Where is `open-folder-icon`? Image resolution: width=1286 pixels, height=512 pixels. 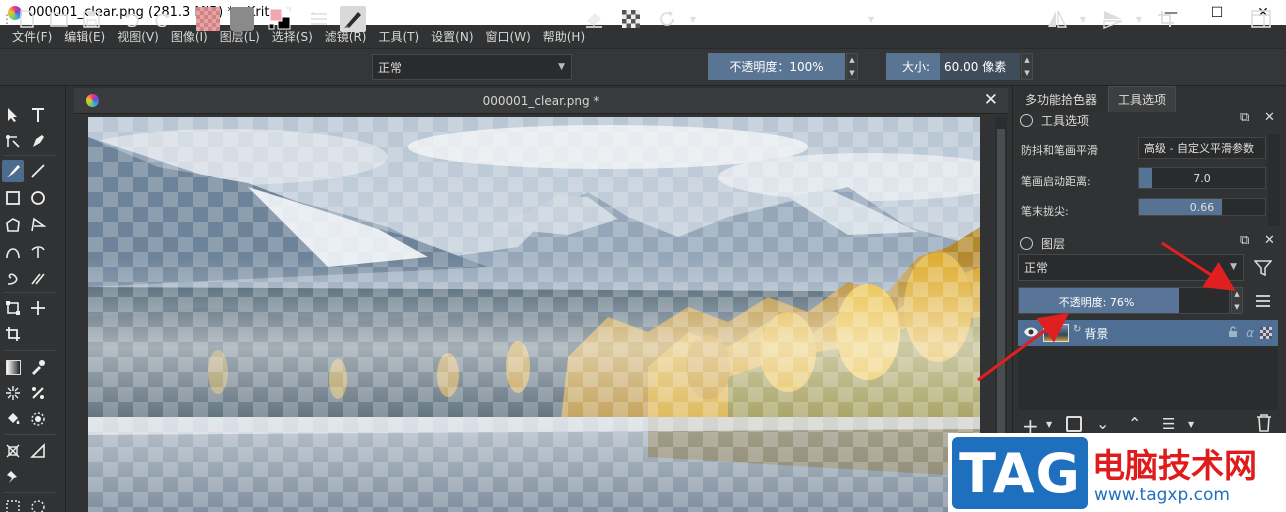
open-folder-icon is located at coordinates (59, 19).